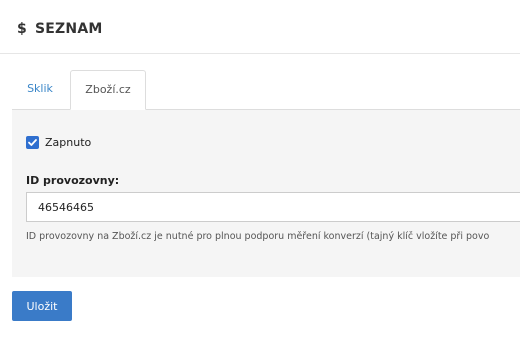 Image resolution: width=520 pixels, height=342 pixels. What do you see at coordinates (266, 90) in the screenshot?
I see `tab-bar: Sklik Zboží.cz` at bounding box center [266, 90].